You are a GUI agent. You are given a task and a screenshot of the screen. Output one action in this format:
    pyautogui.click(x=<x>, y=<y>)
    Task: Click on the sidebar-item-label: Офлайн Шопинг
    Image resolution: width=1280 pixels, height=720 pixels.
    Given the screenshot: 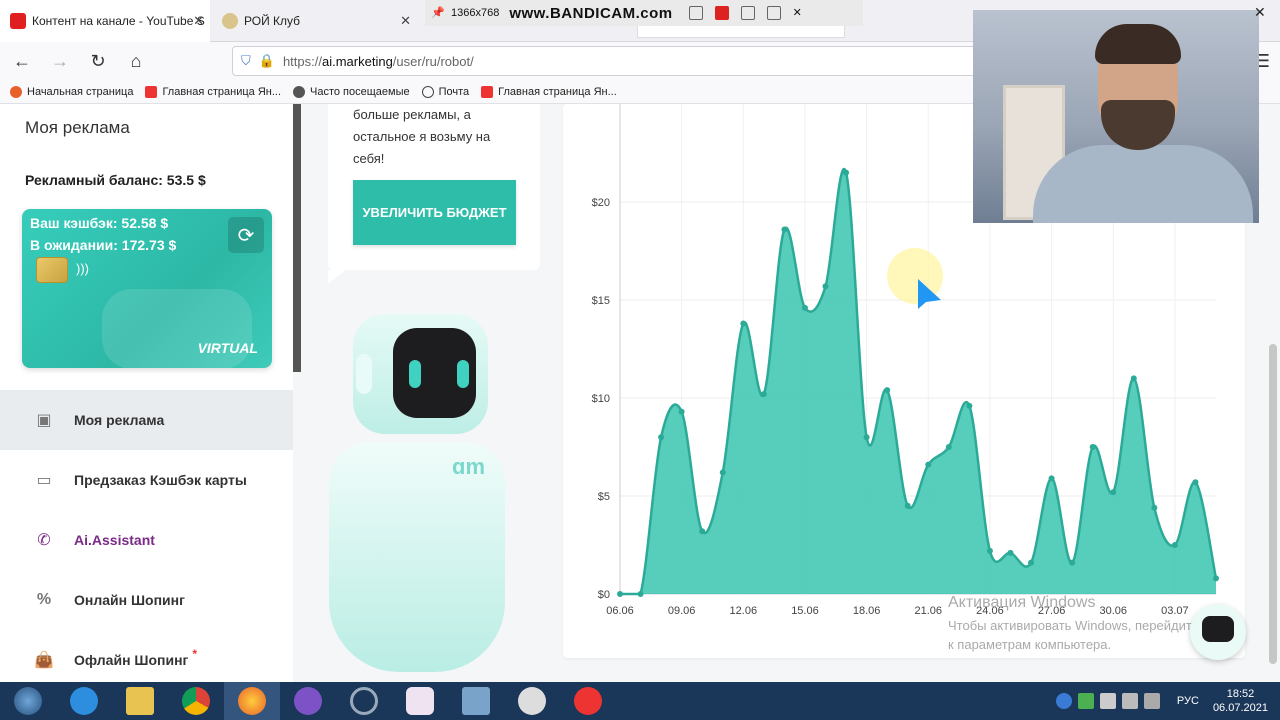 What is the action you would take?
    pyautogui.click(x=131, y=660)
    